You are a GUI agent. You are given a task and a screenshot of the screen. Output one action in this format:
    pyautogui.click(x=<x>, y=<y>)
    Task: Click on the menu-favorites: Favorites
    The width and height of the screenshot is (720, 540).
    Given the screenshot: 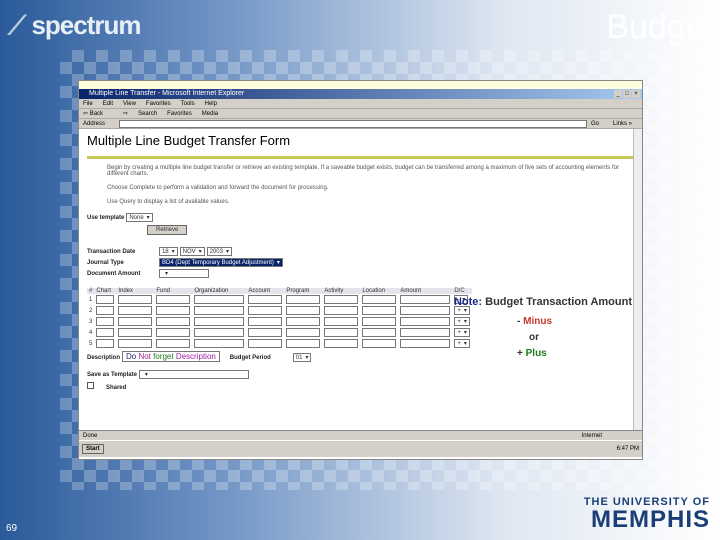 What is the action you would take?
    pyautogui.click(x=158, y=104)
    